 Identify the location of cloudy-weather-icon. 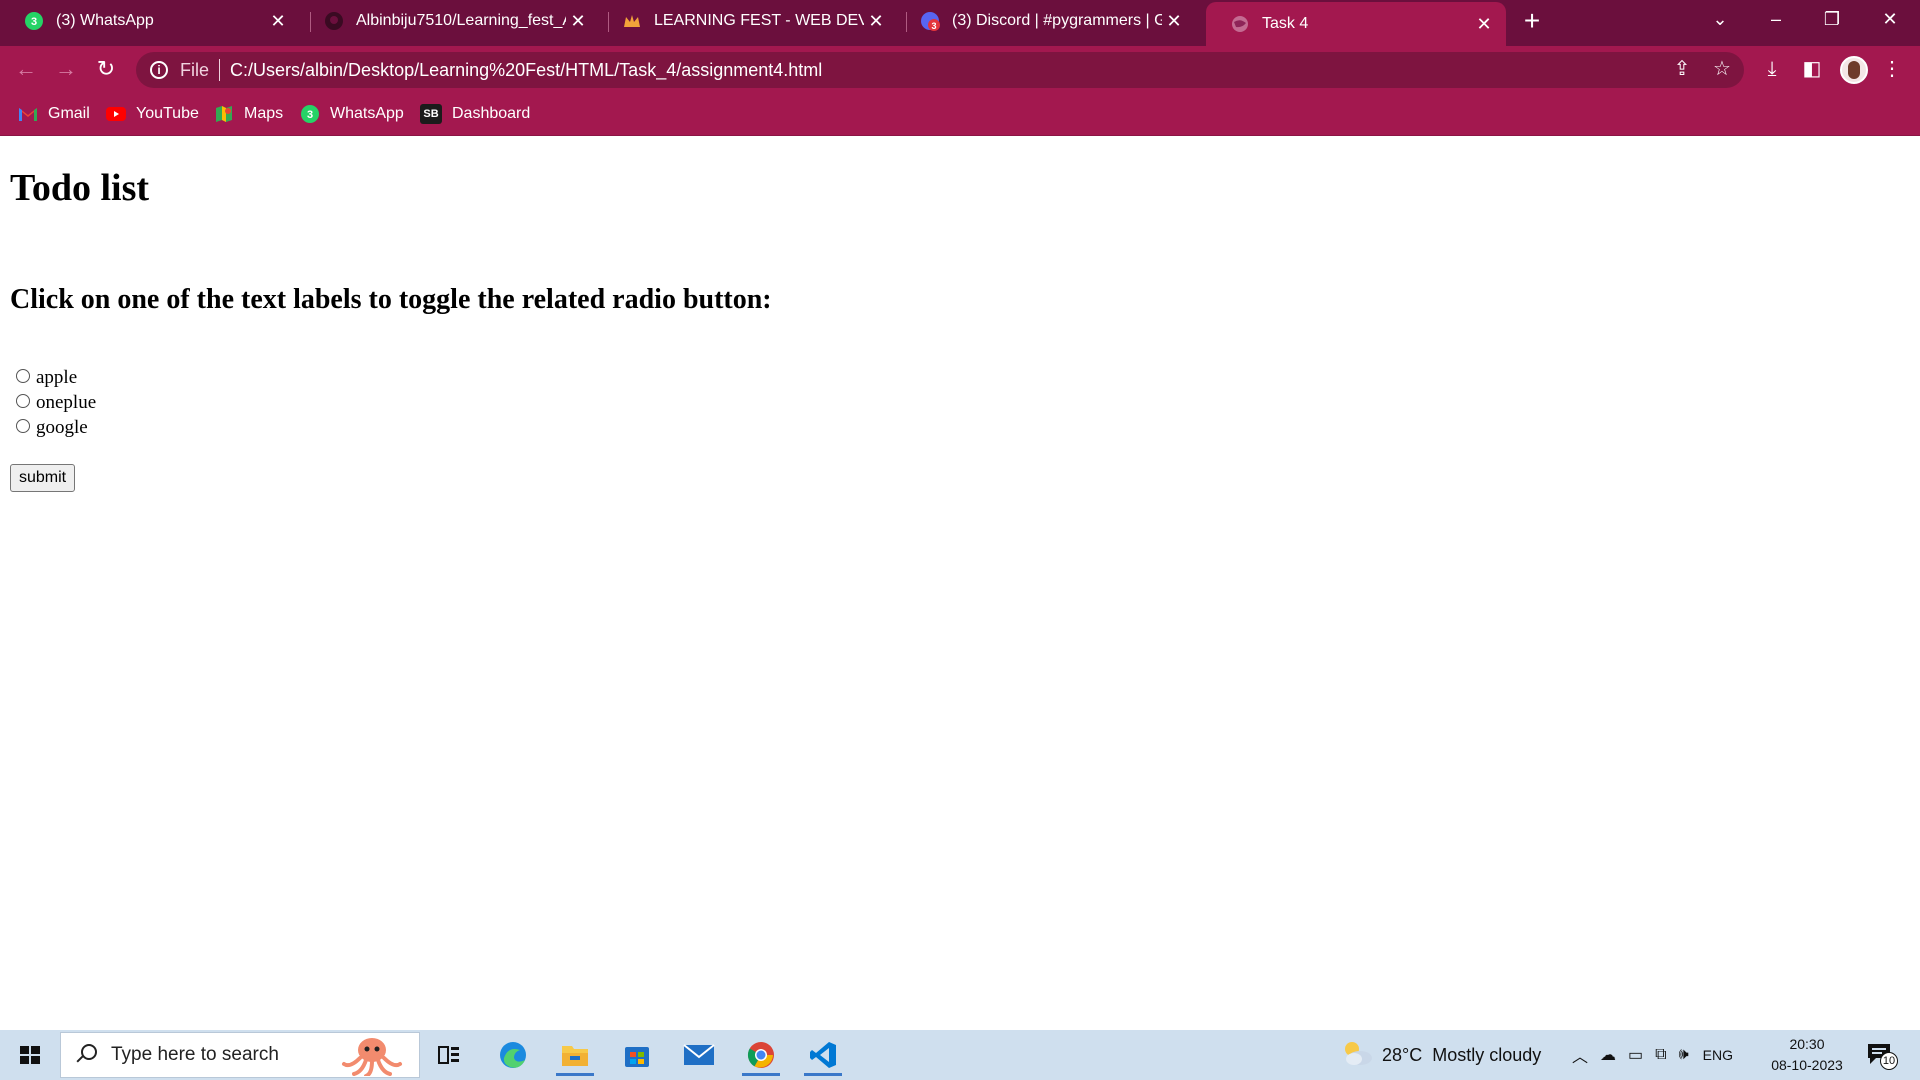
(1357, 1055).